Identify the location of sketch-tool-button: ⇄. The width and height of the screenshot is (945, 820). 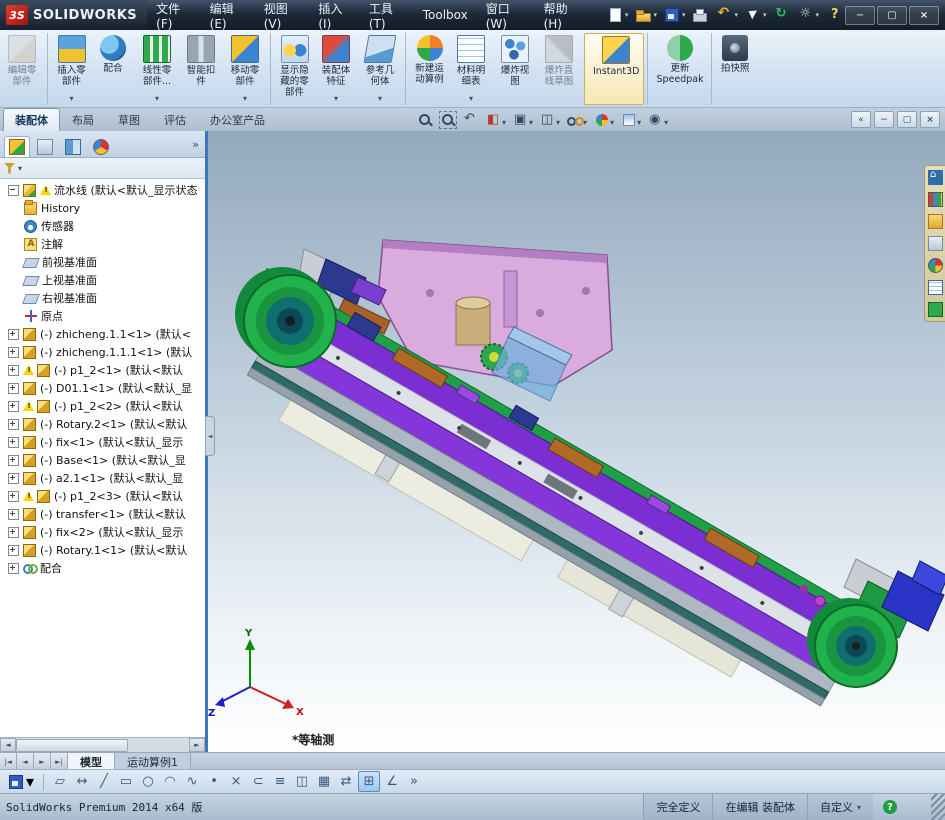
(346, 781).